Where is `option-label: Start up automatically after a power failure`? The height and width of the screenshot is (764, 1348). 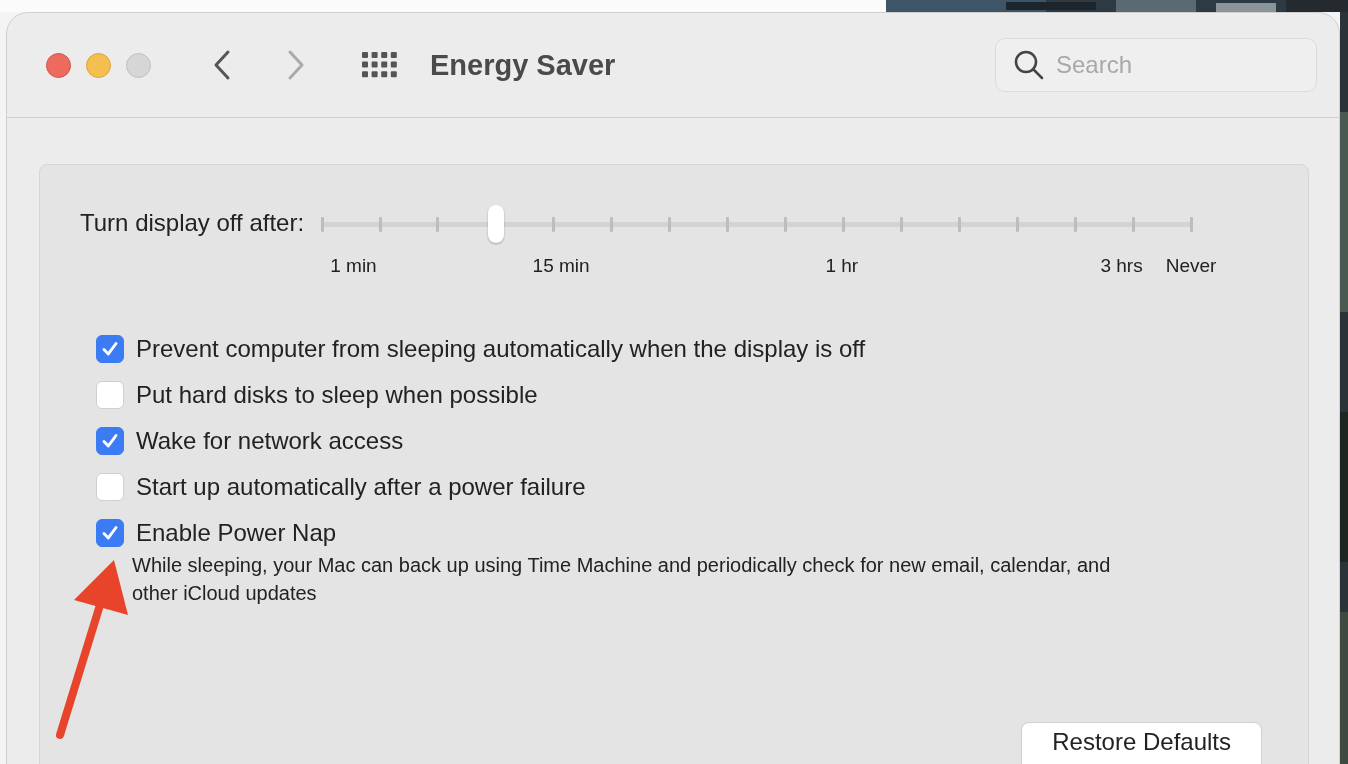
option-label: Start up automatically after a power failure is located at coordinates (361, 487).